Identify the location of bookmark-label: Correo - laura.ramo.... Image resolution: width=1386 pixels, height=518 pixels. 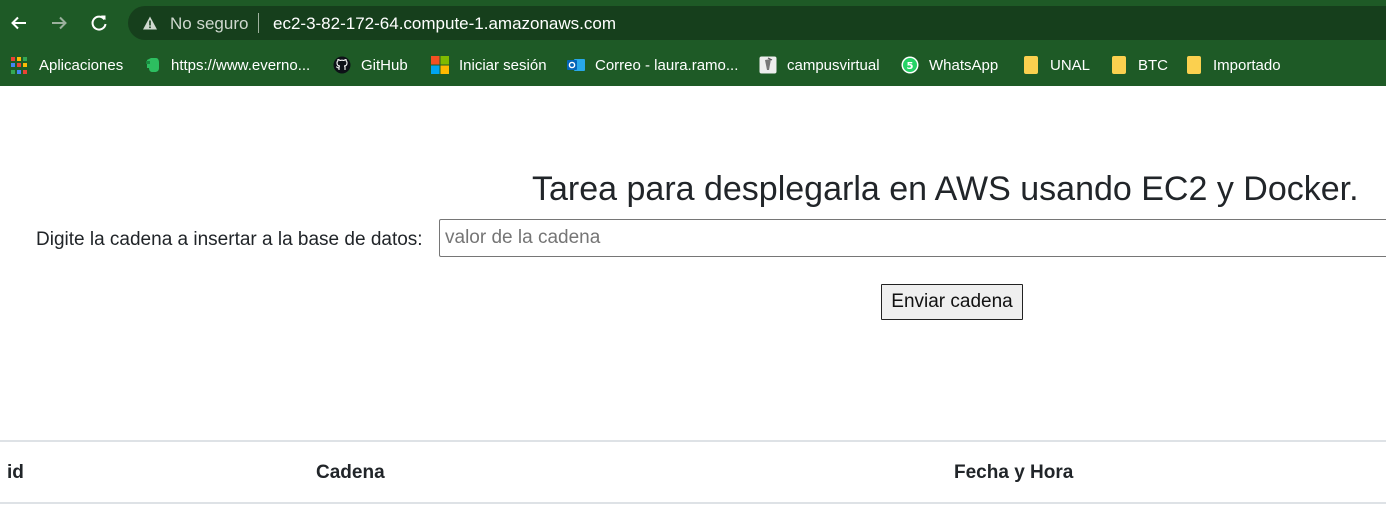
(667, 65).